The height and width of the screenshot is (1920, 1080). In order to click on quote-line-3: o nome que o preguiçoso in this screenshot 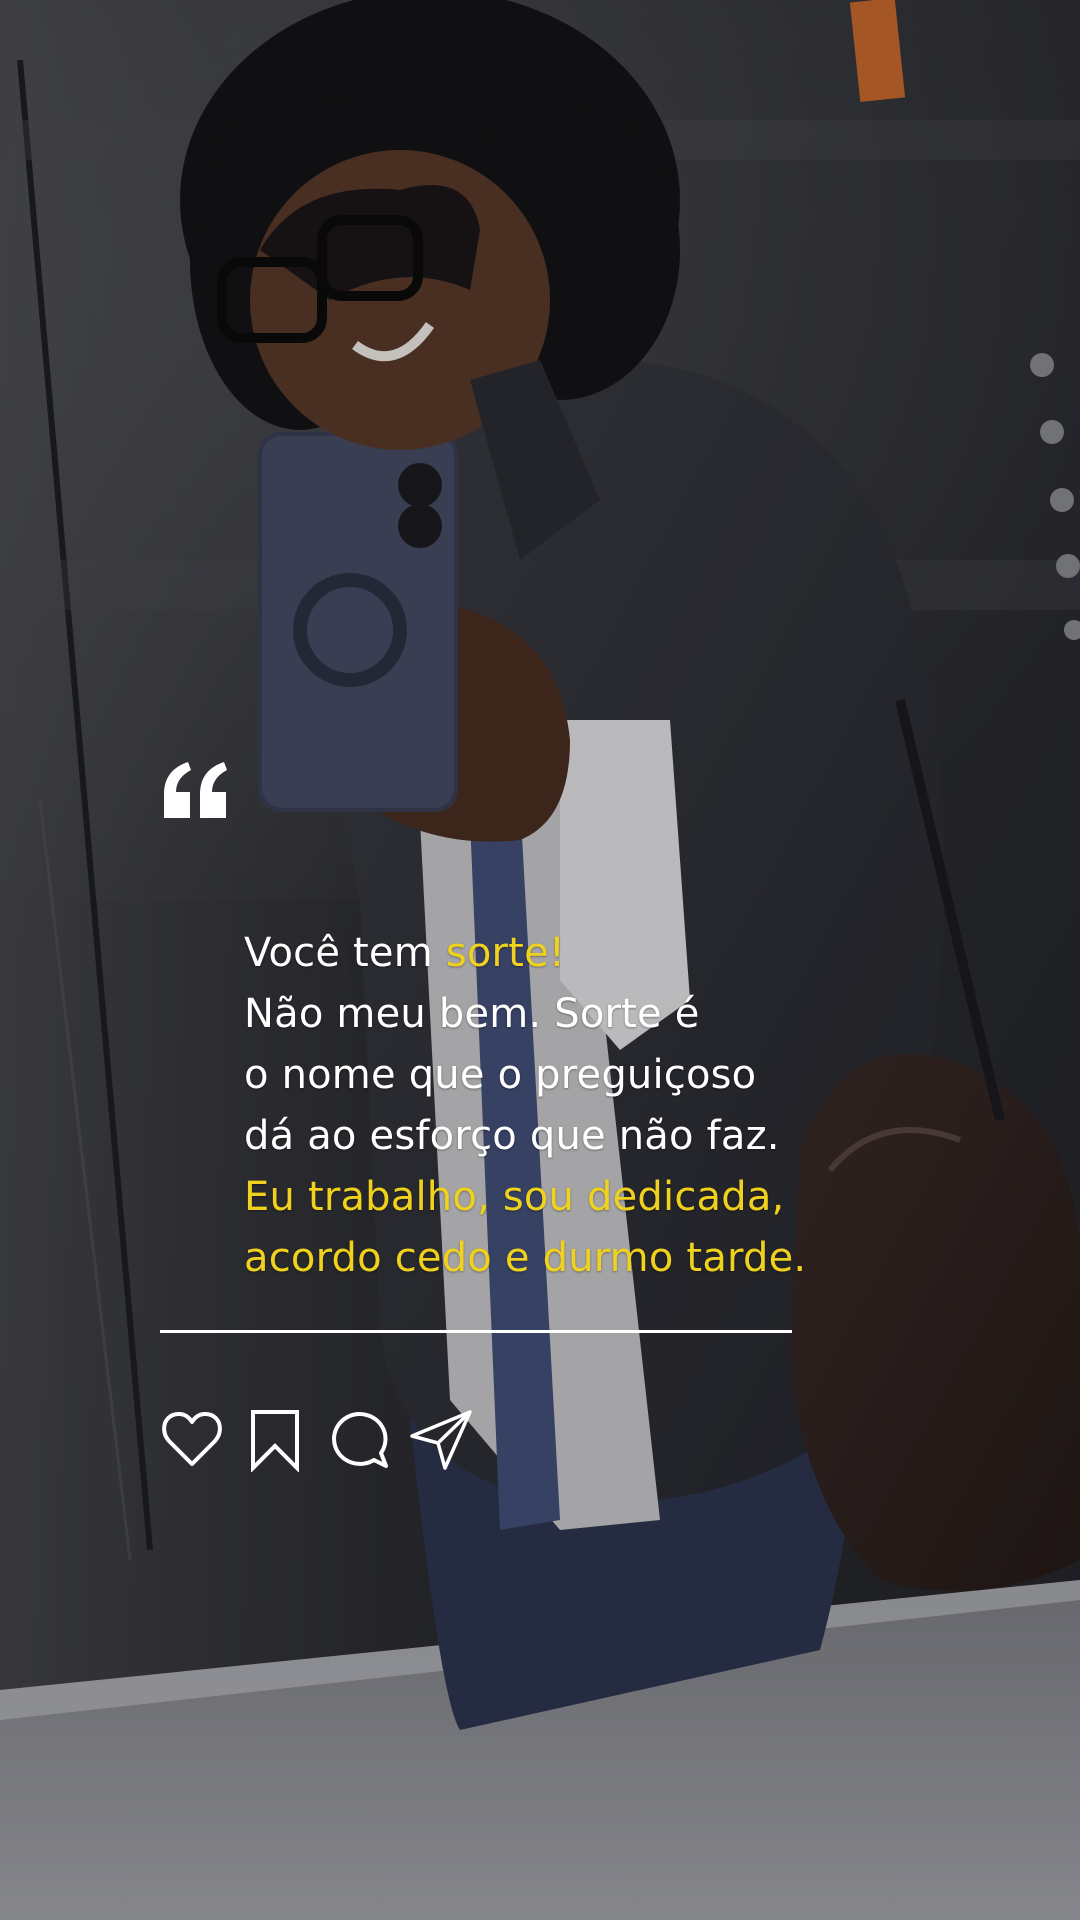, I will do `click(500, 1075)`.